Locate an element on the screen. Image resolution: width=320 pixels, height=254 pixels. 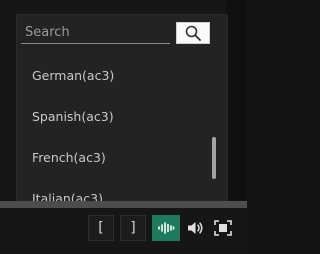
mark-out-button: ] is located at coordinates (133, 228).